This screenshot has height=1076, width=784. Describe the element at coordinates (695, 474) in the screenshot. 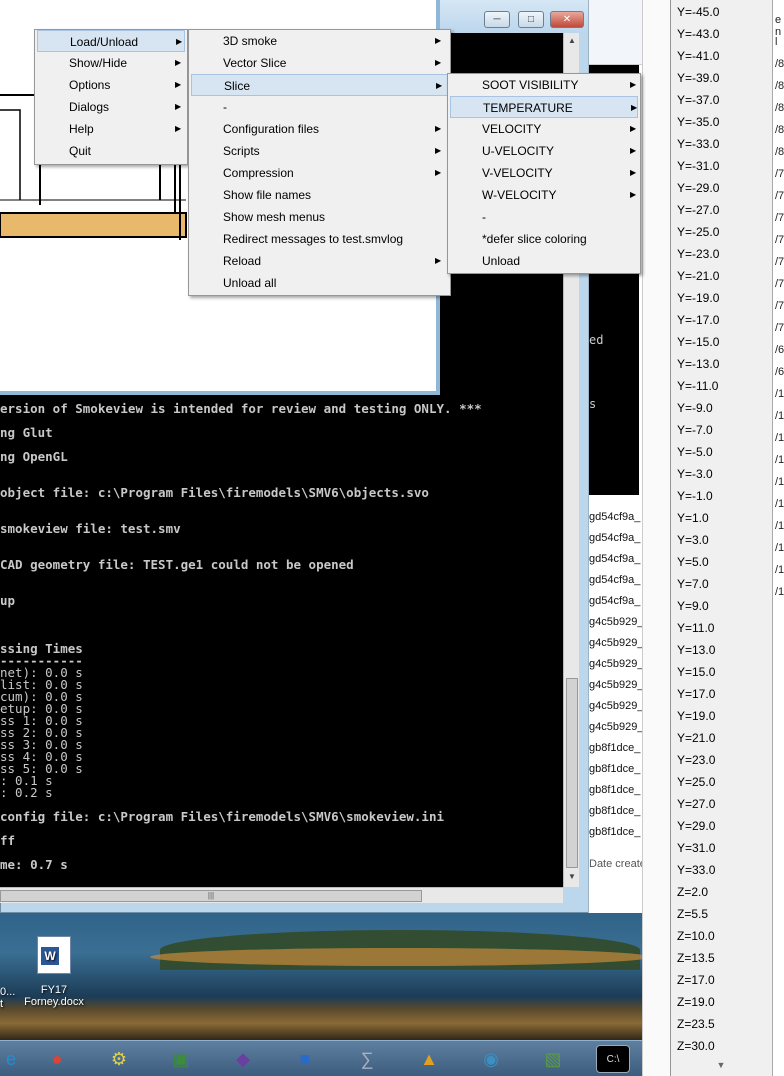

I see `temperature-slice-item: Y=-3.0` at that location.